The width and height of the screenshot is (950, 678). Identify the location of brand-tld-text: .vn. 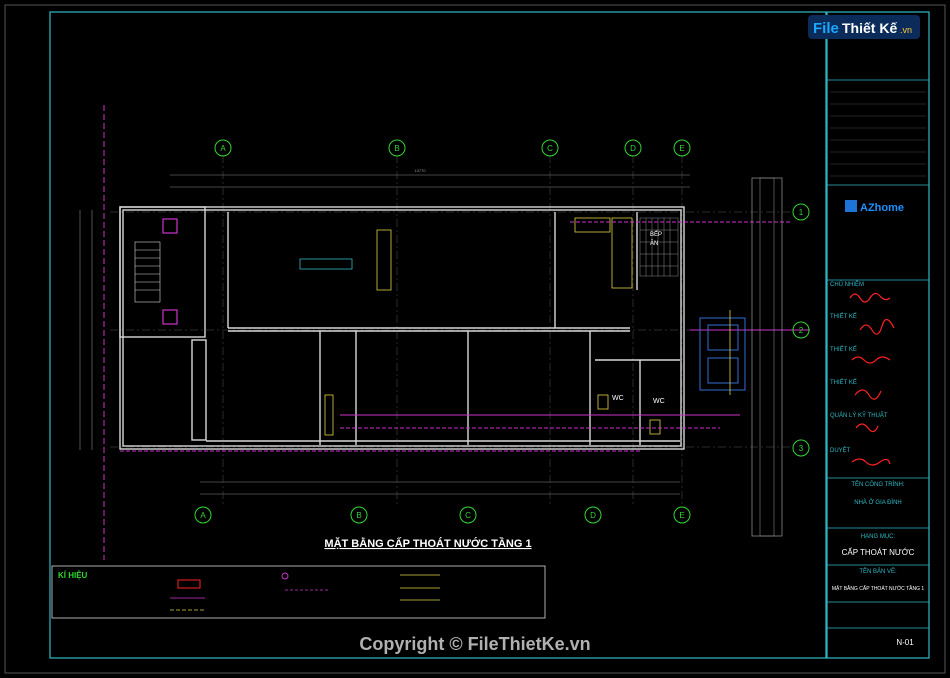
(906, 30).